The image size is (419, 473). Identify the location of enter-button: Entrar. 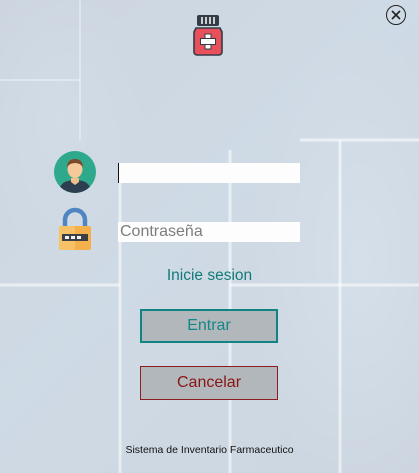
(209, 326).